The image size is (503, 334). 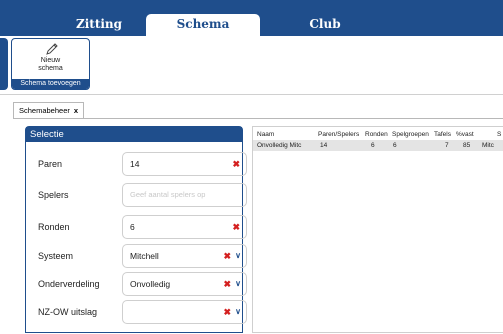 I want to click on systeem-label: Systeem, so click(x=56, y=256).